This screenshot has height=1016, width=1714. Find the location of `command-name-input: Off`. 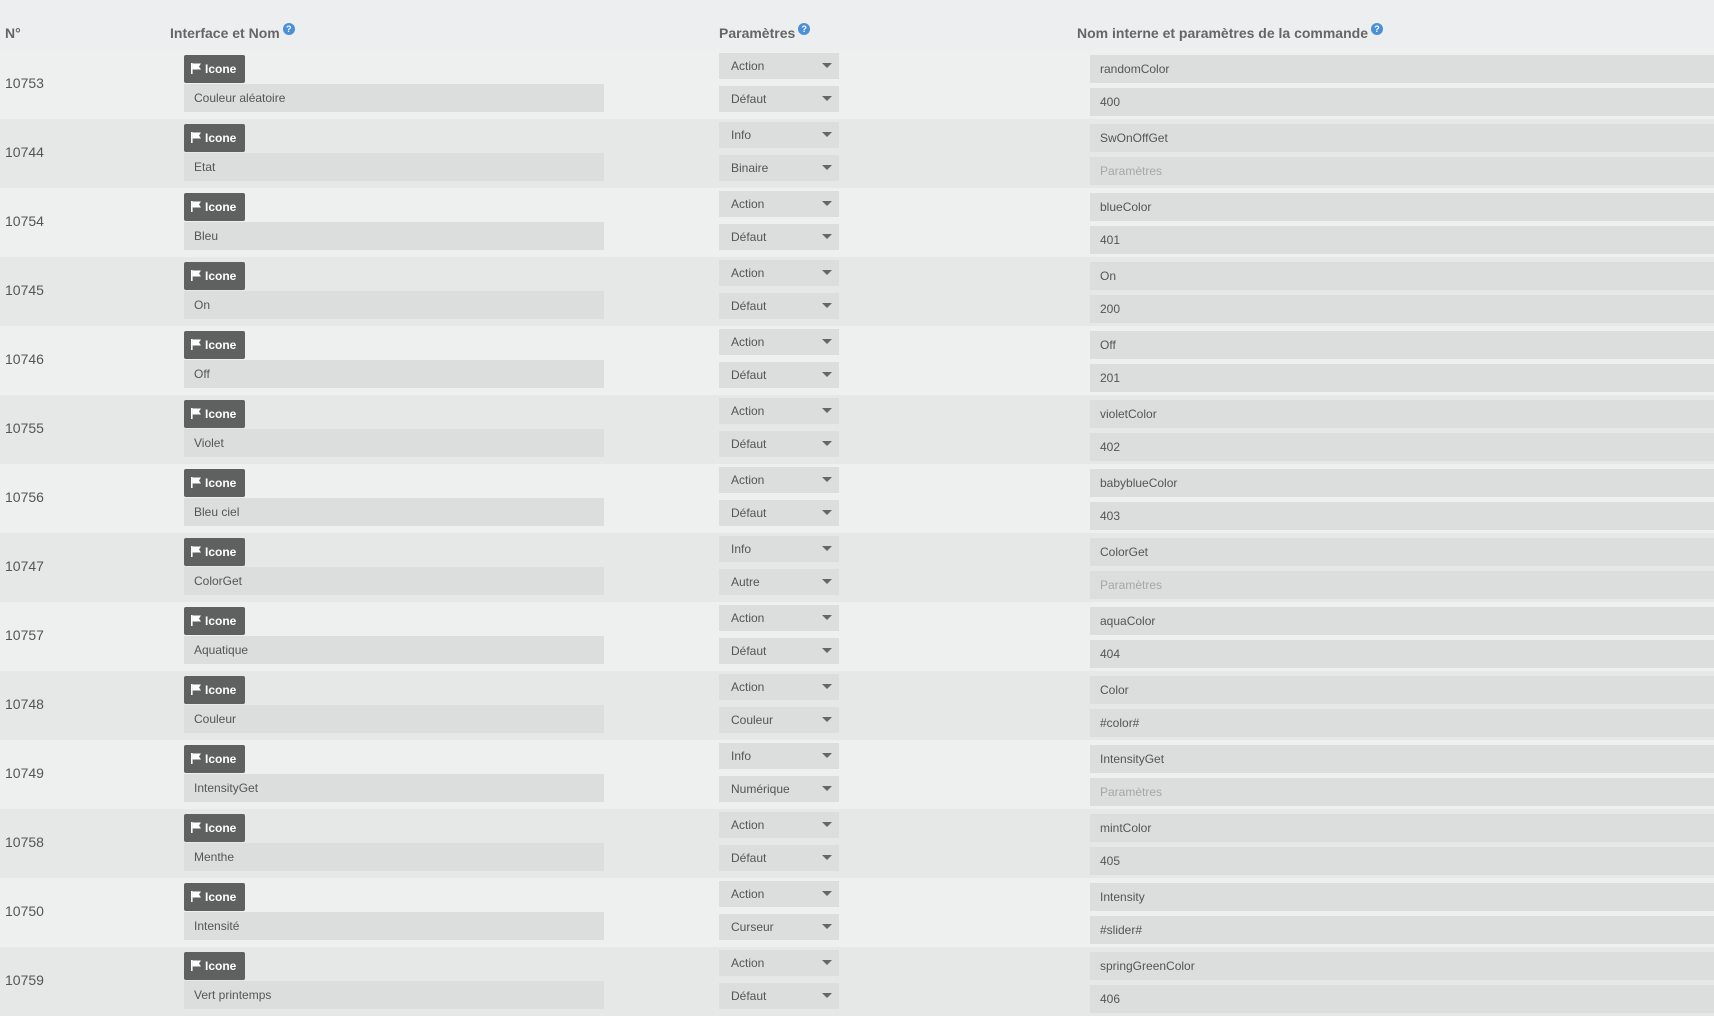

command-name-input: Off is located at coordinates (394, 374).